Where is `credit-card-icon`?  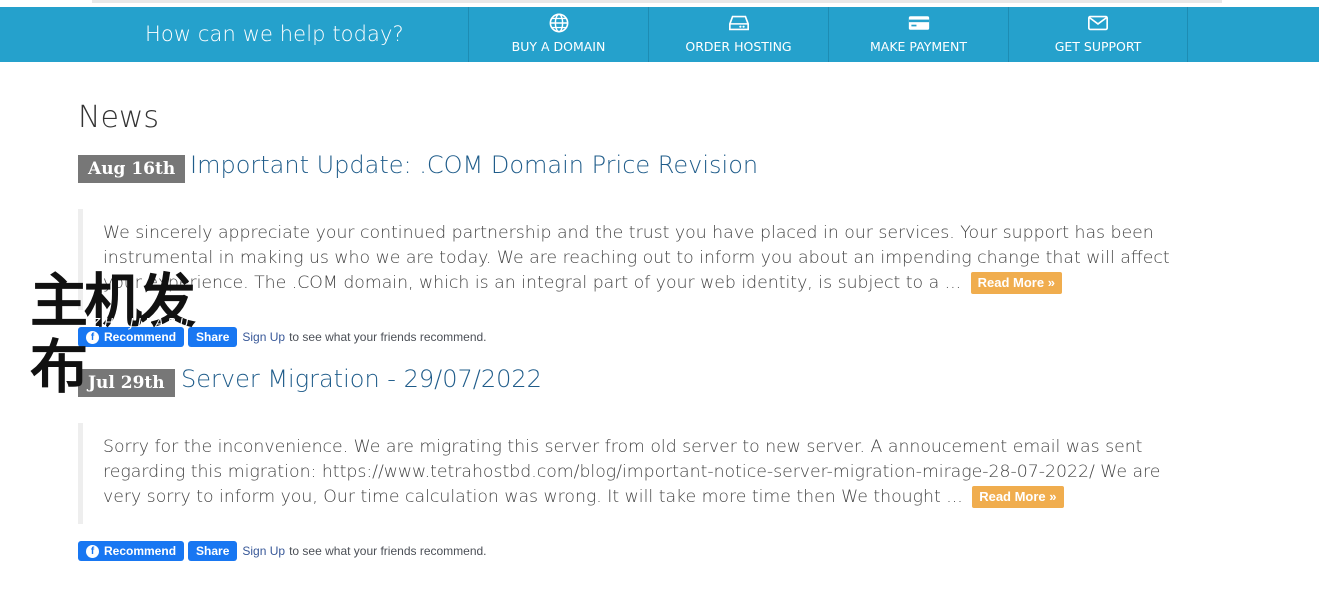
credit-card-icon is located at coordinates (918, 23).